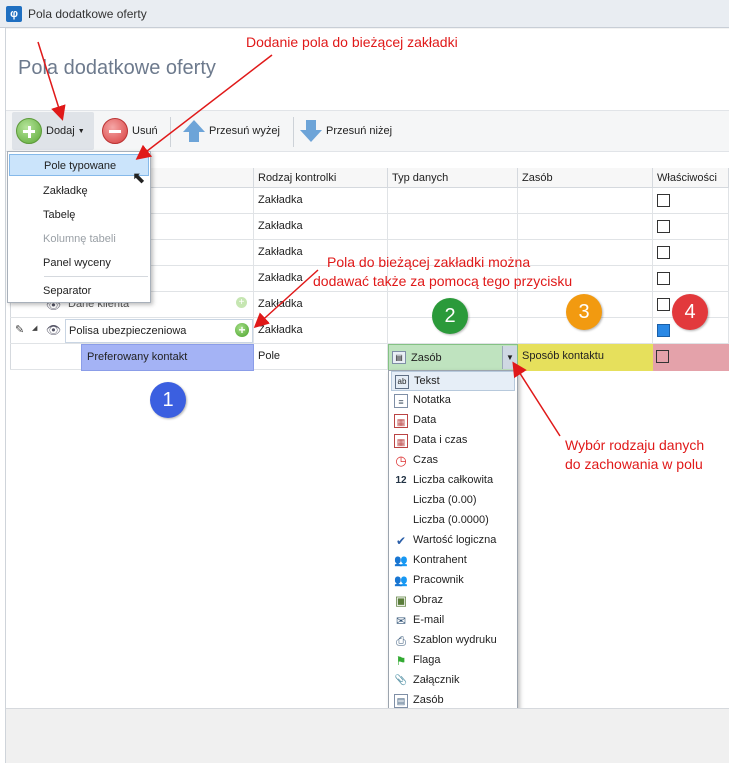 The width and height of the screenshot is (729, 763). Describe the element at coordinates (635, 445) in the screenshot. I see `annotation-choose-type-1: Wybór rodzaju danych` at that location.